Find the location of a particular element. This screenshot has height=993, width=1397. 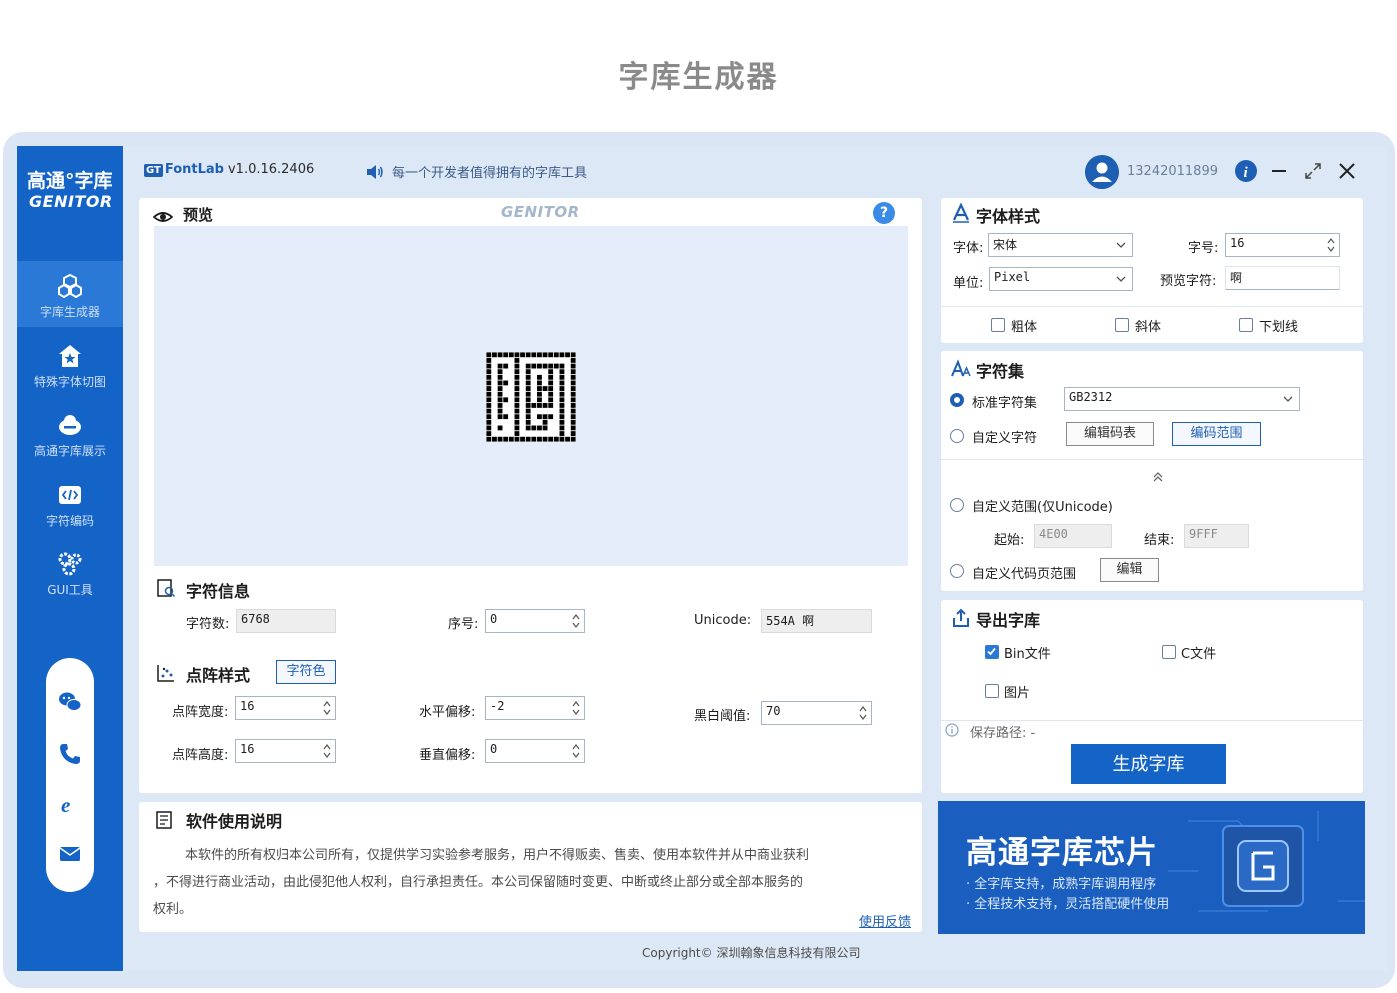

image-checkbox is located at coordinates (992, 691).